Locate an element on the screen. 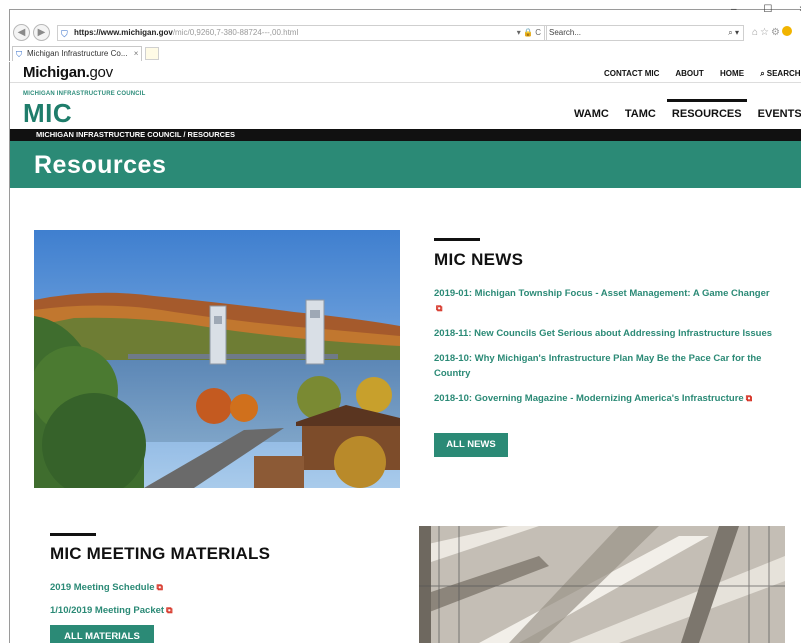 The height and width of the screenshot is (643, 801). materials-heading: MIC MEETING MATERIALS is located at coordinates (160, 553).